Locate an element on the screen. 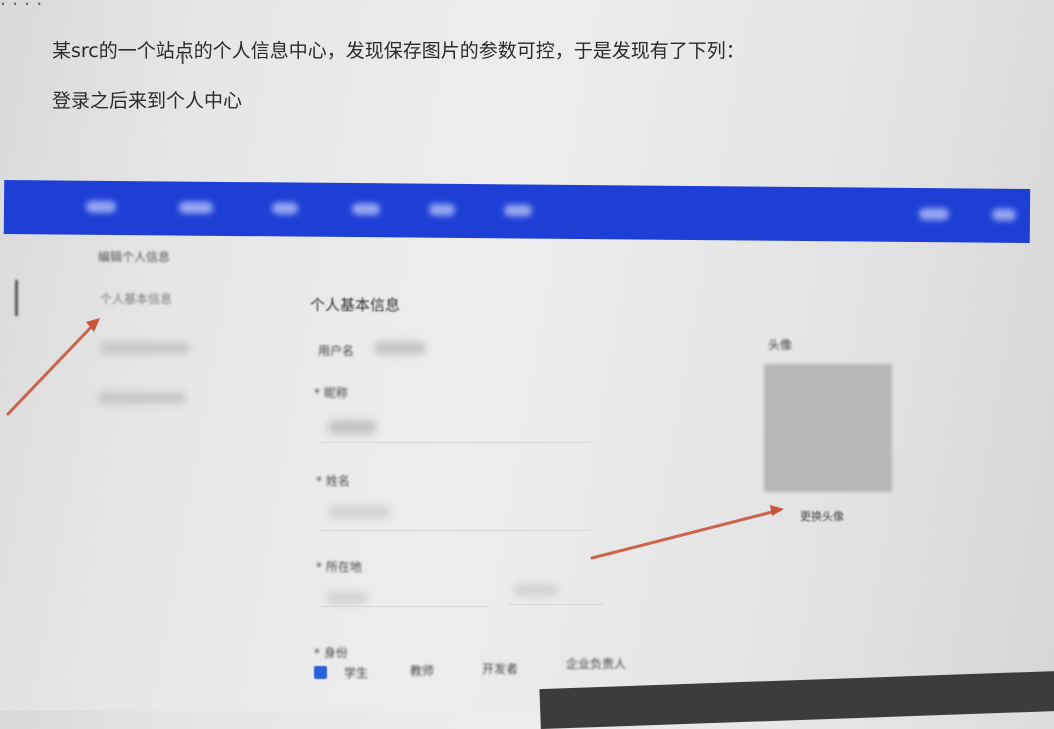 This screenshot has width=1054, height=729. arrow-head-icon is located at coordinates (777, 510).